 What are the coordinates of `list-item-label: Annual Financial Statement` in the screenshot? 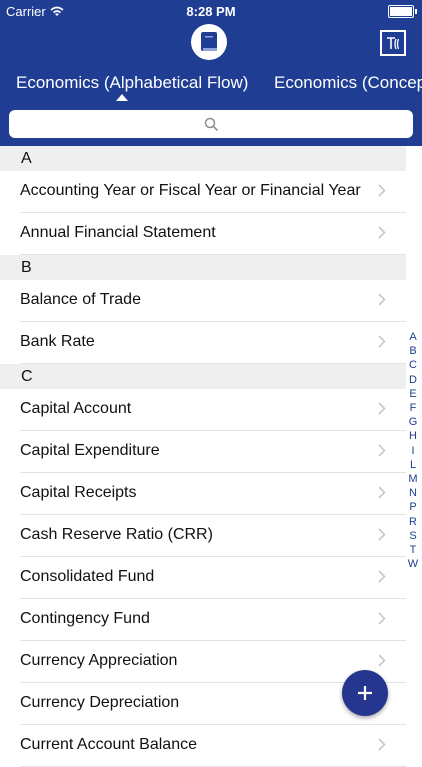 It's located at (118, 232).